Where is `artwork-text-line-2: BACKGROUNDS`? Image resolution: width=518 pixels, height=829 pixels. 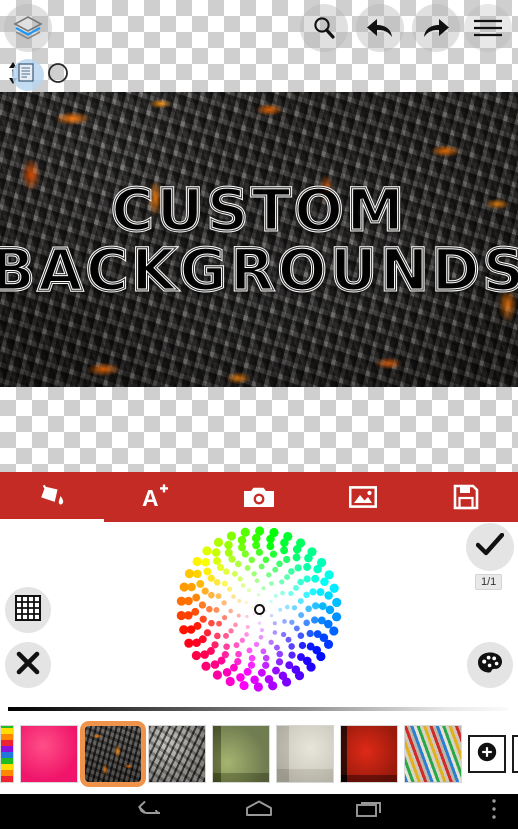
artwork-text-line-2: BACKGROUNDS is located at coordinates (259, 269).